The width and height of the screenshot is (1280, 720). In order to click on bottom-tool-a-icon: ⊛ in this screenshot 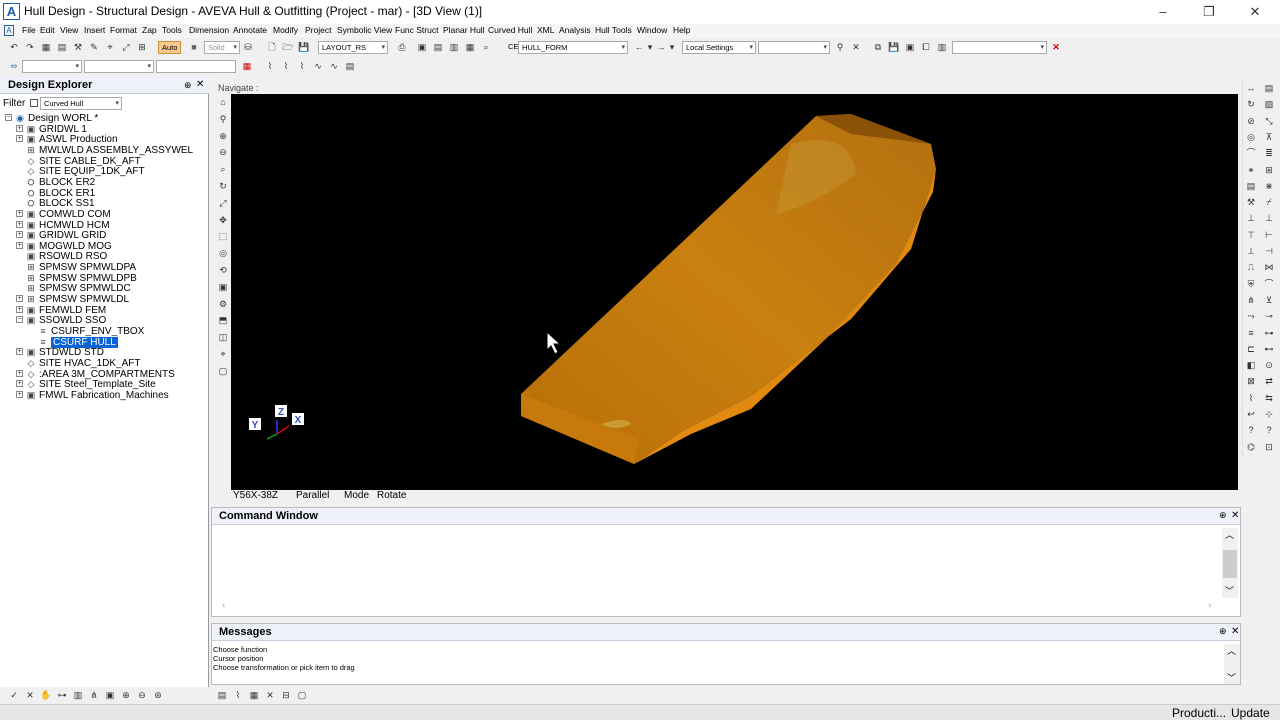, I will do `click(158, 695)`.